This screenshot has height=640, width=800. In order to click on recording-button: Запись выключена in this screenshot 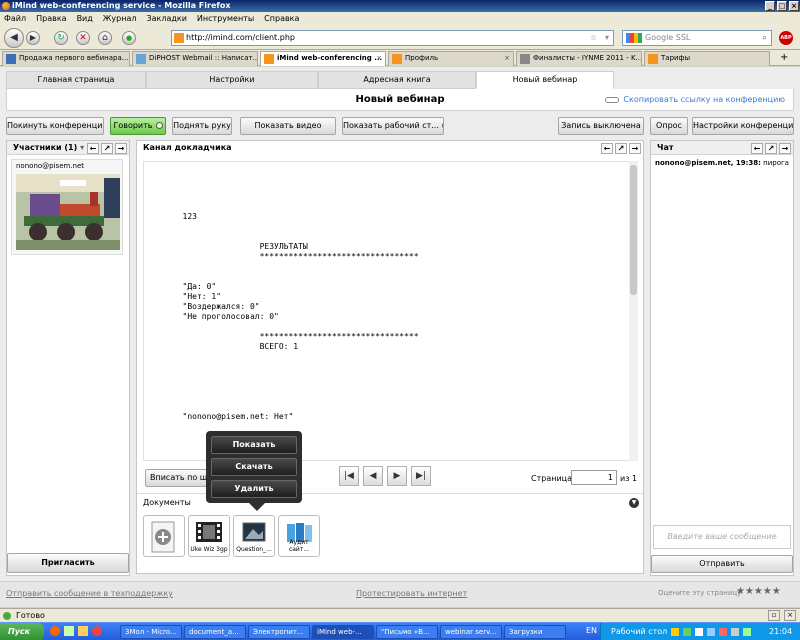, I will do `click(601, 126)`.